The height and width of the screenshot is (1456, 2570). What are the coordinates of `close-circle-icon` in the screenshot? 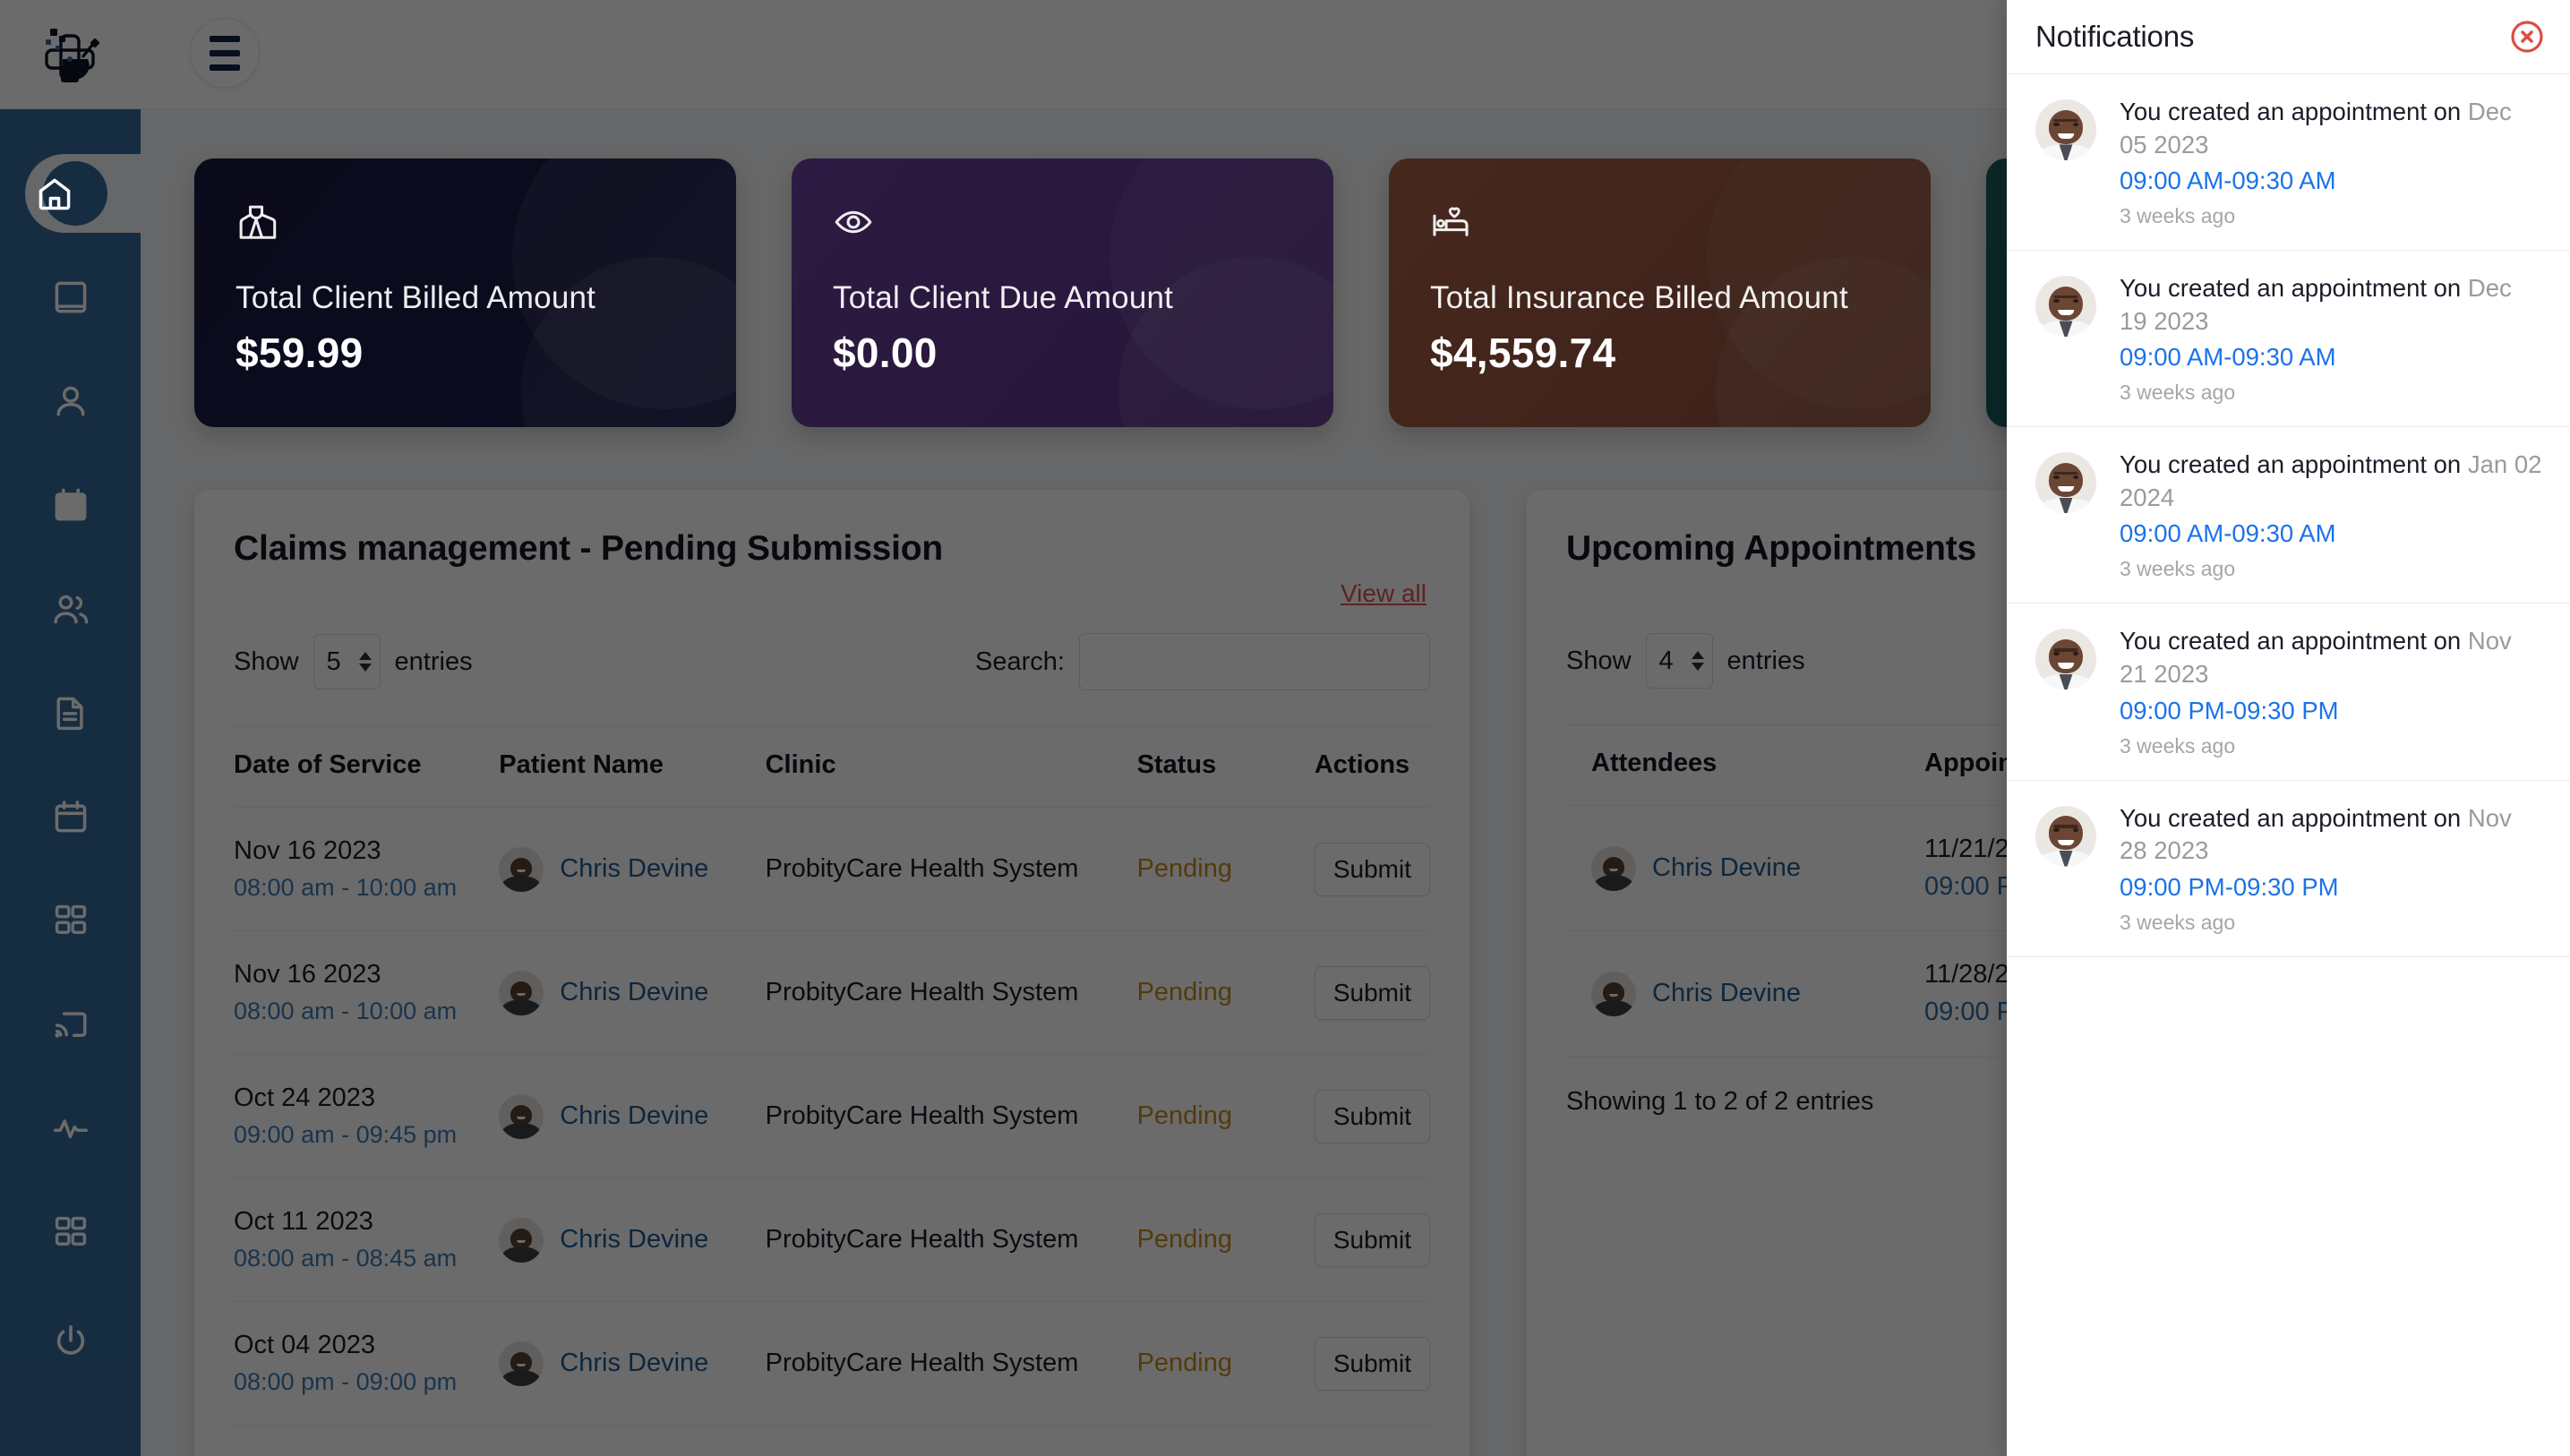 It's located at (2527, 37).